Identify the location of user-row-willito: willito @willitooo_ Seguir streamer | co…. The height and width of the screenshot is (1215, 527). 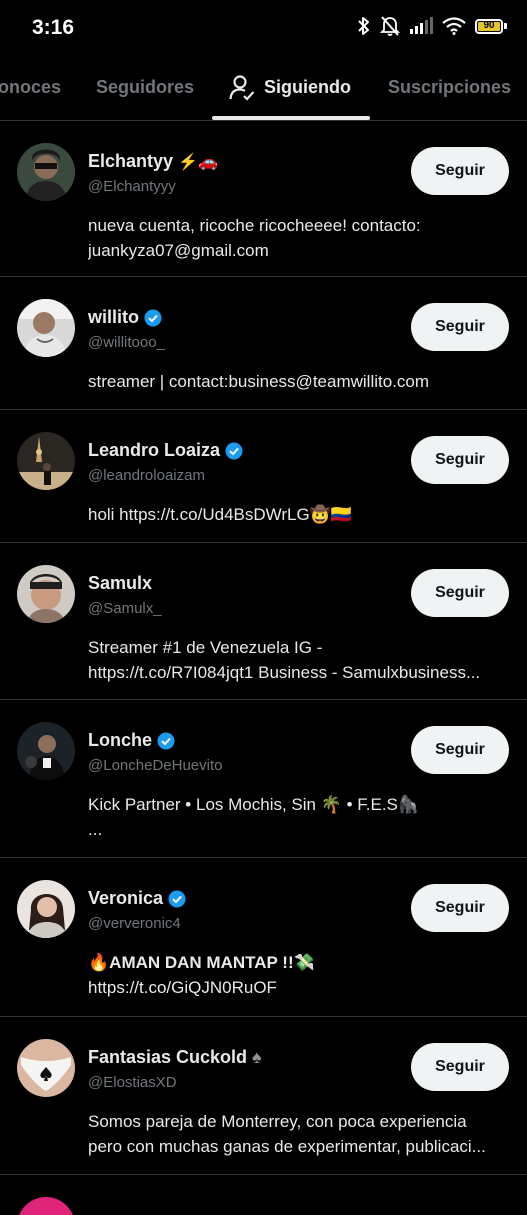
(263, 343).